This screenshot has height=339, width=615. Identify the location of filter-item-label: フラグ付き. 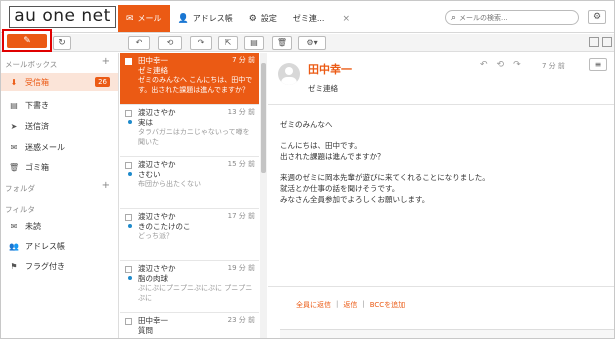
(45, 266).